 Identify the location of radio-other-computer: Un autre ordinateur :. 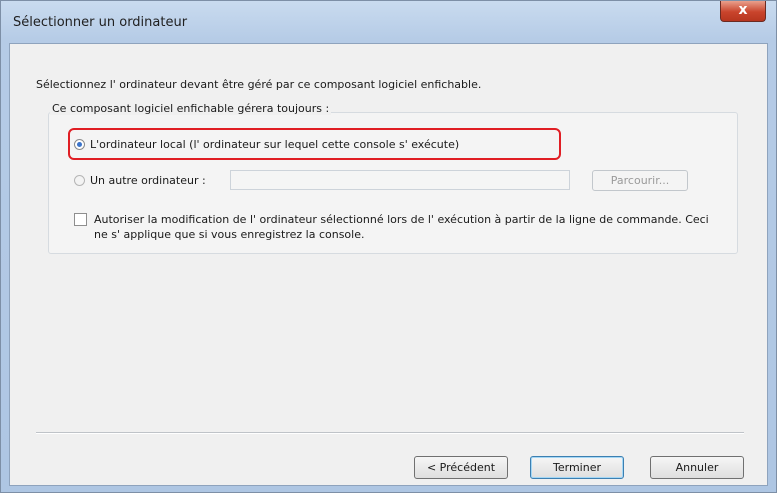
(140, 180).